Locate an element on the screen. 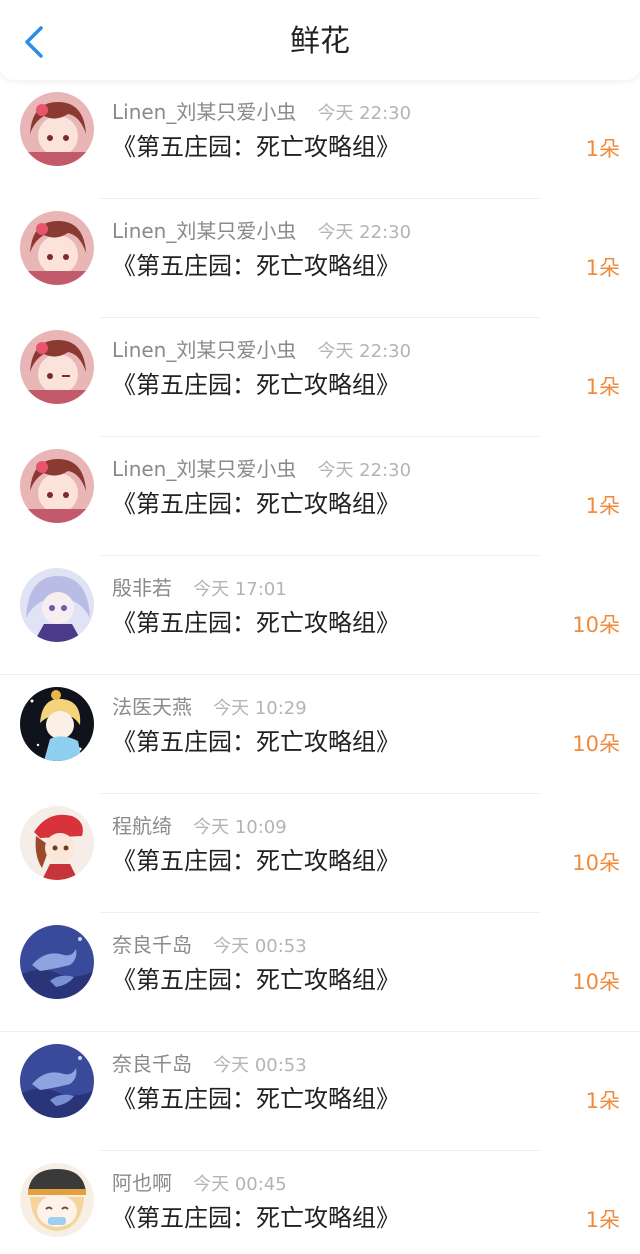 The image size is (640, 1254). list-item: 奈良千岛 今天 00:53 《第五庄园：死亡攻略组》 1朵 is located at coordinates (320, 1091).